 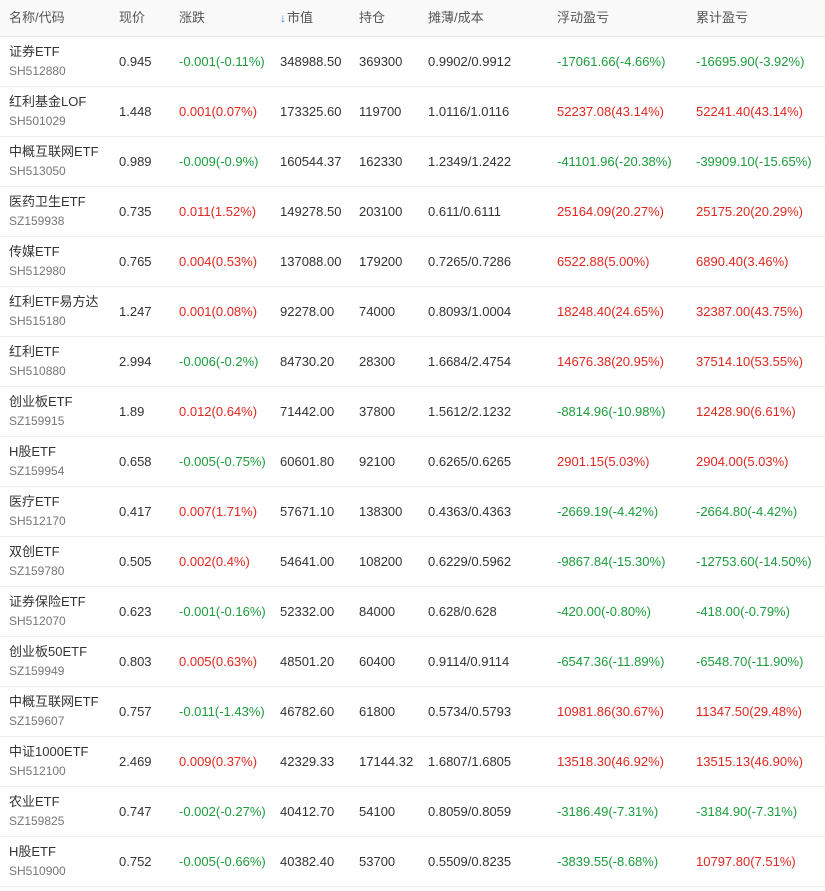 What do you see at coordinates (754, 161) in the screenshot?
I see `cell-accumulated-pnl: -39909.10(-15.65%)` at bounding box center [754, 161].